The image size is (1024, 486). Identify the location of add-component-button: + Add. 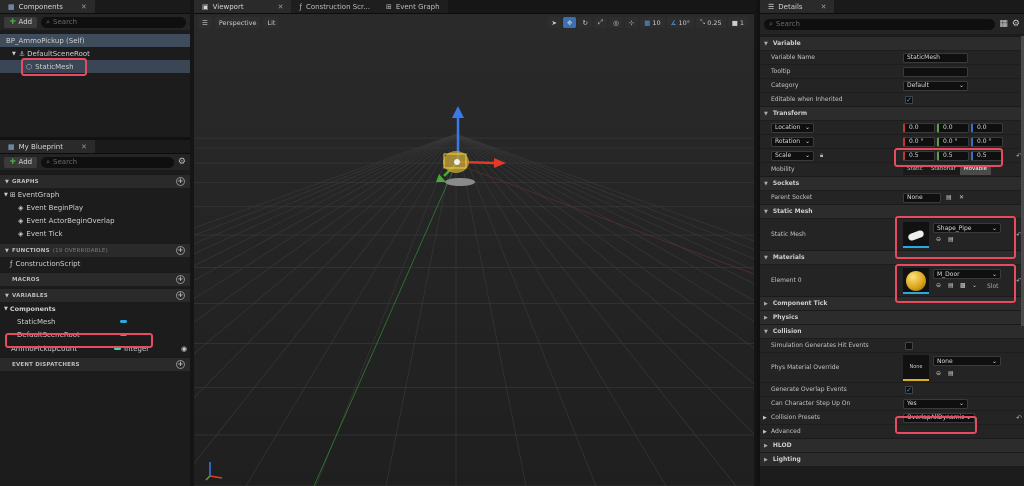
(21, 22).